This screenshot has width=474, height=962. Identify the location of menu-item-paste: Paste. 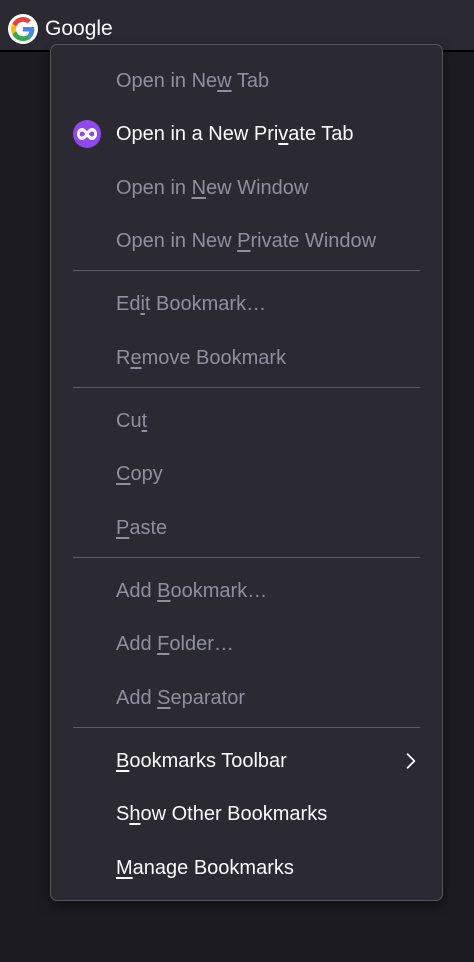
(246, 528).